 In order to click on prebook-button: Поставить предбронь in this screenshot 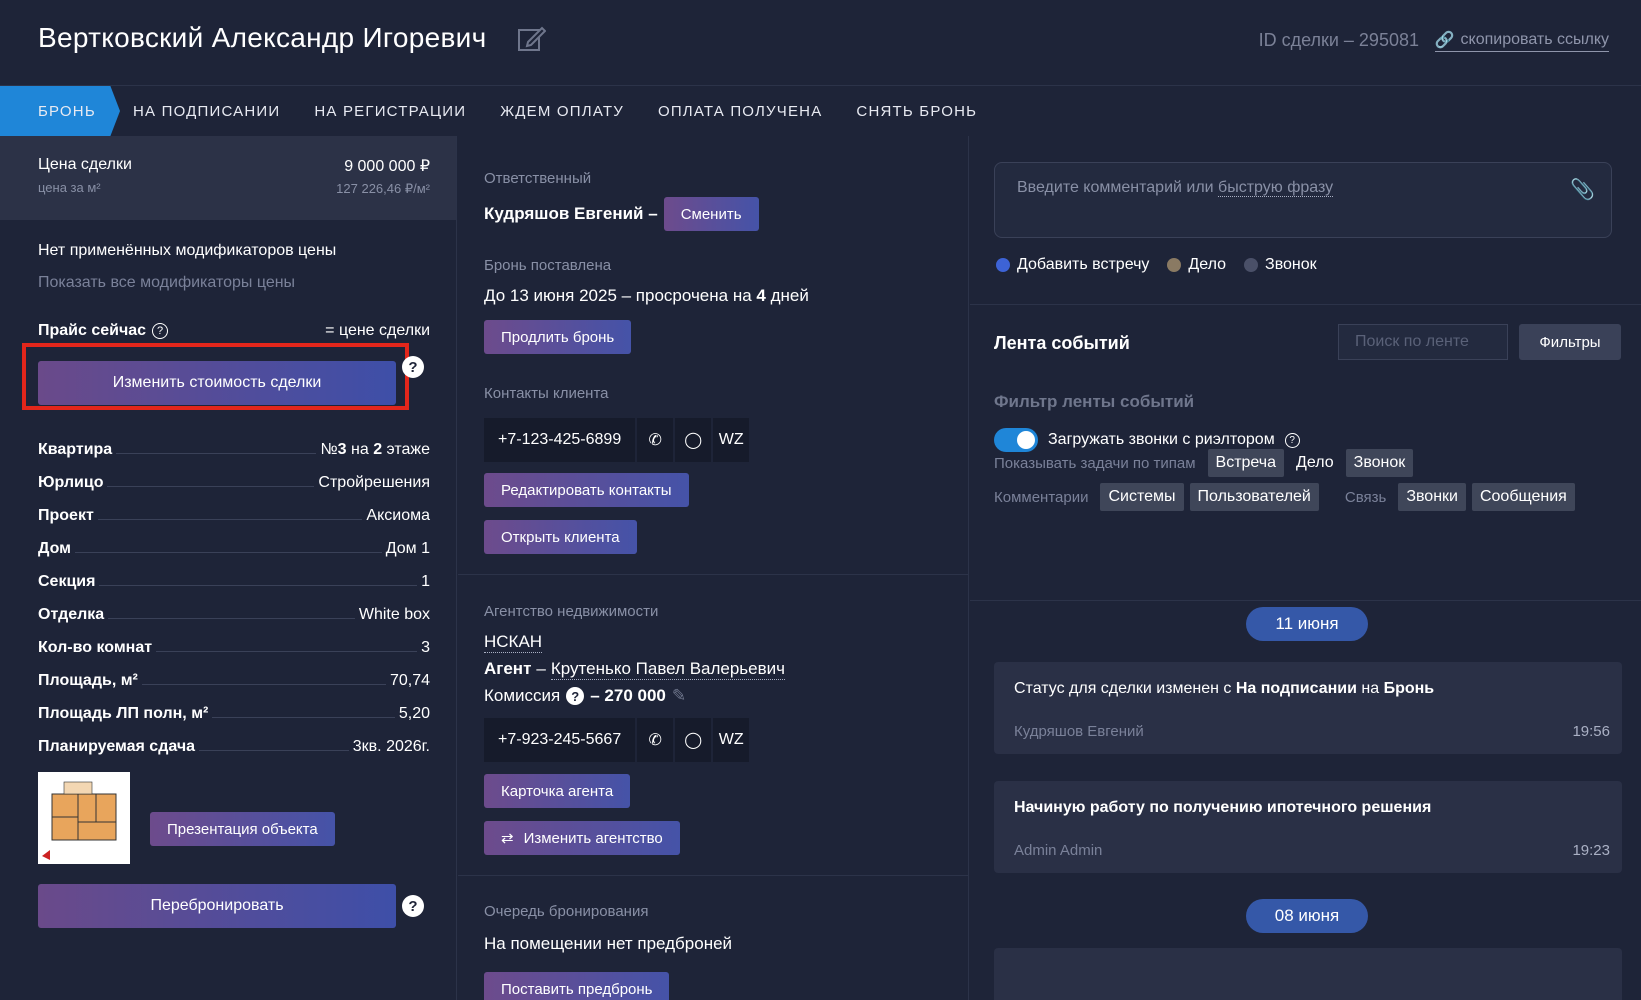, I will do `click(577, 986)`.